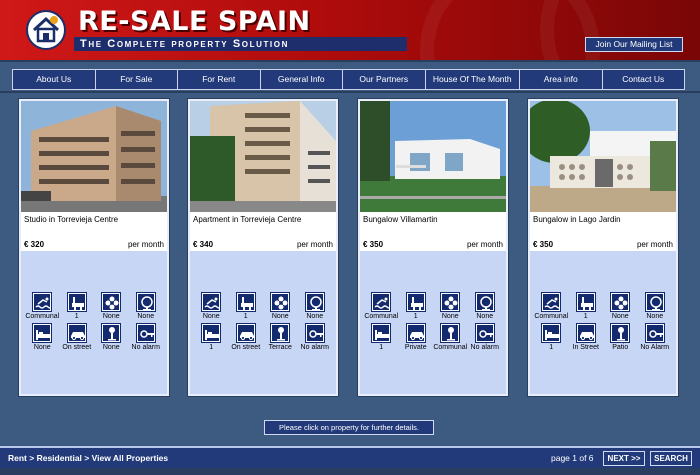 Image resolution: width=700 pixels, height=475 pixels. Describe the element at coordinates (211, 316) in the screenshot. I see `feature-pool-value: None` at that location.